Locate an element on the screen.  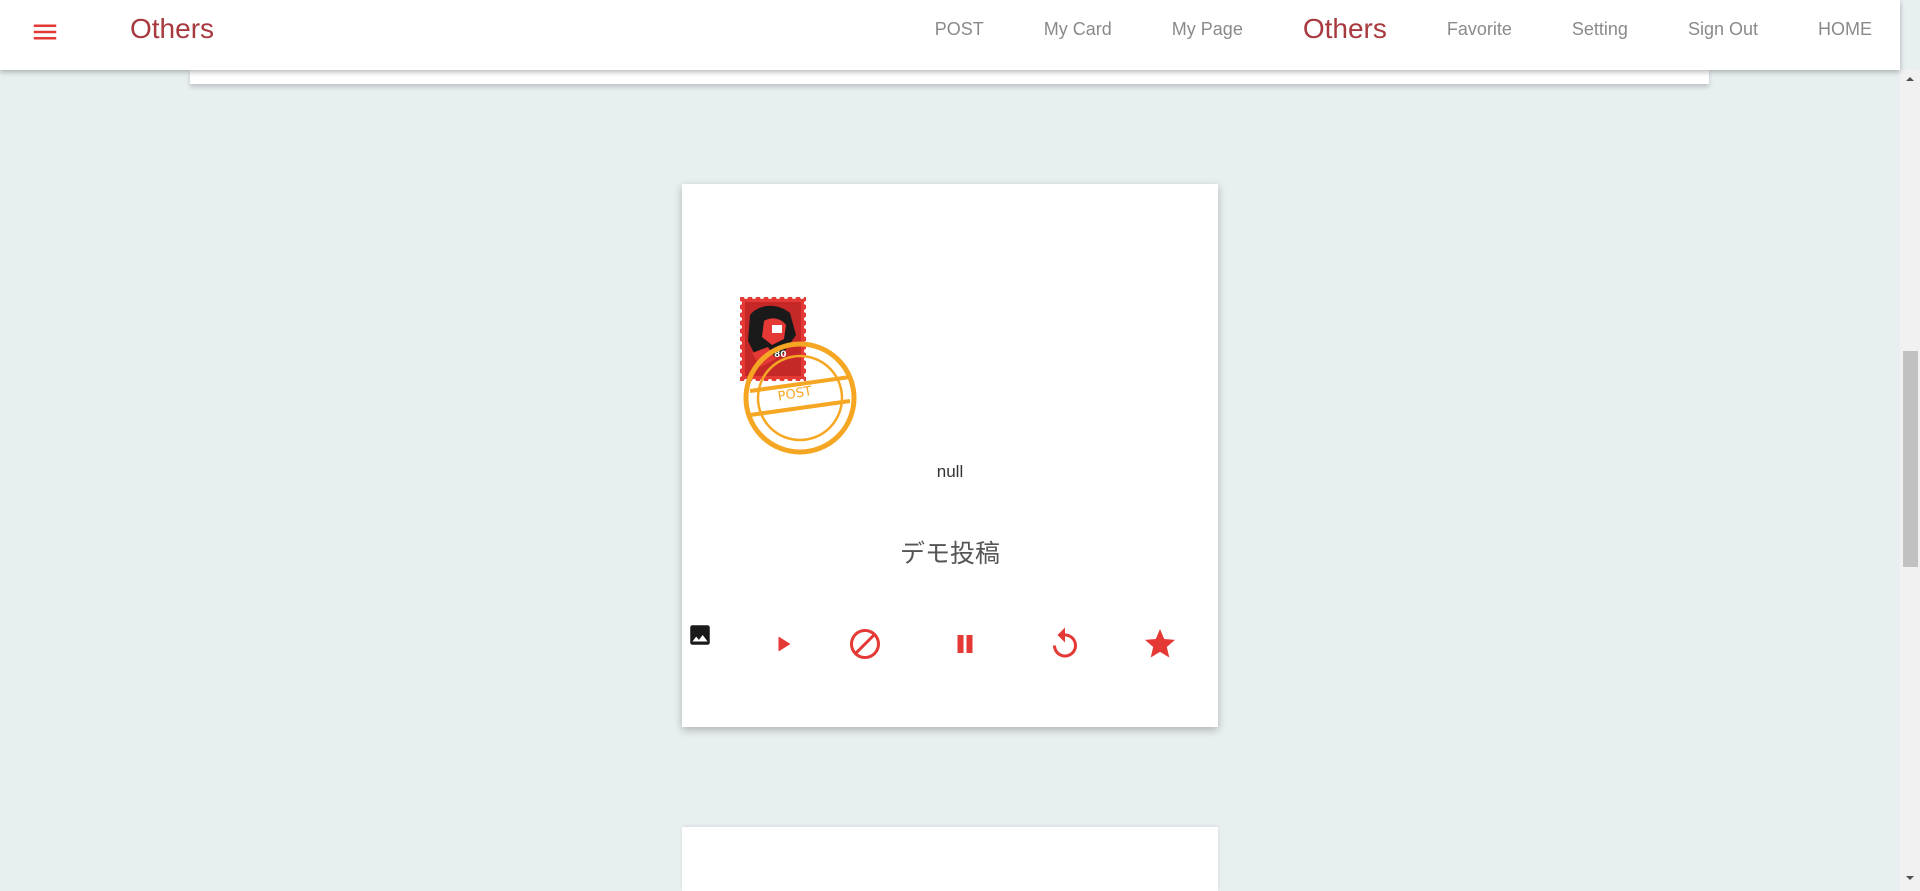
nav-my-card: My Card is located at coordinates (1078, 29).